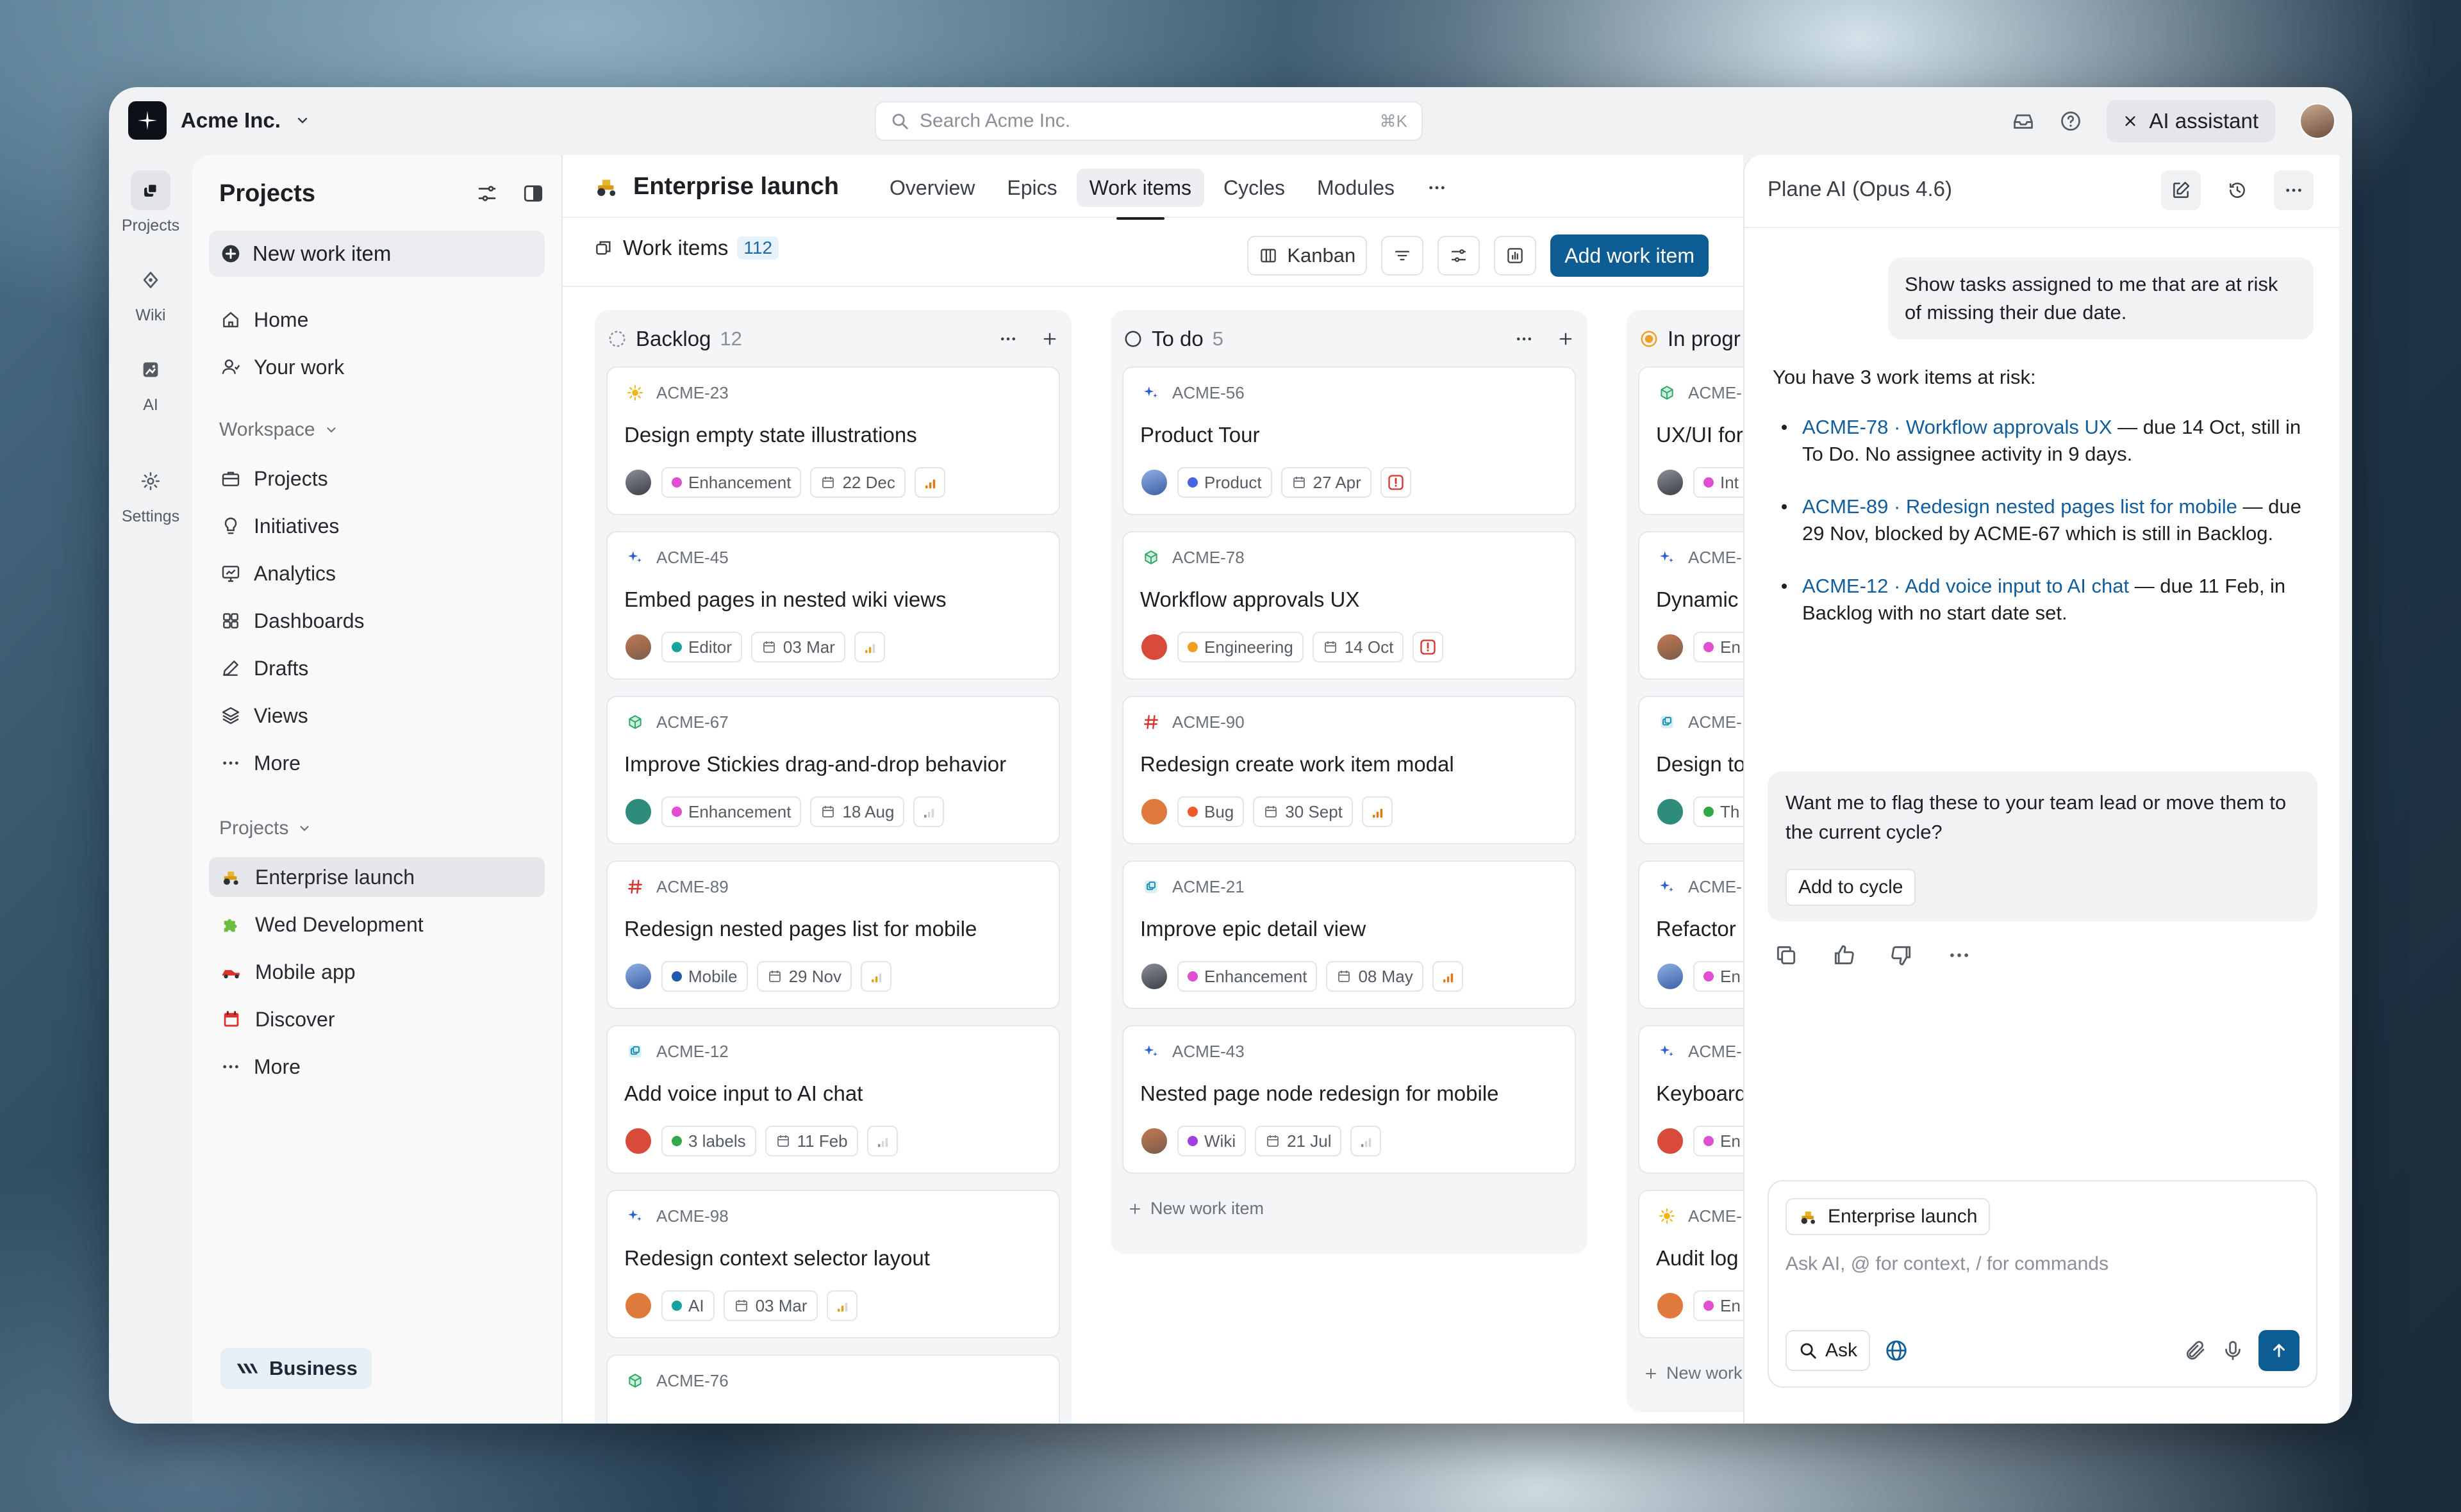  I want to click on label-chip: Product, so click(1224, 482).